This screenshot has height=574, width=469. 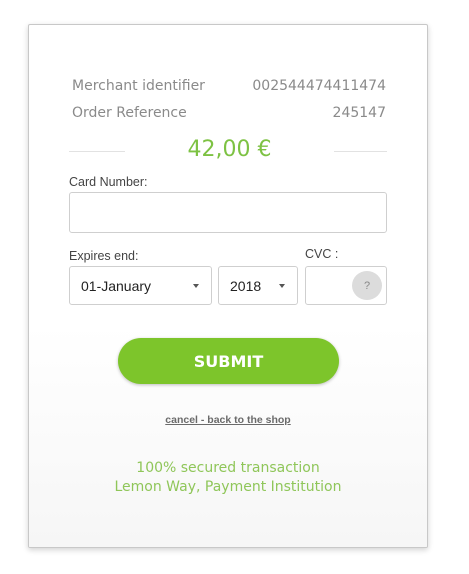 What do you see at coordinates (228, 468) in the screenshot?
I see `secure-transaction-text: 100% secured transaction` at bounding box center [228, 468].